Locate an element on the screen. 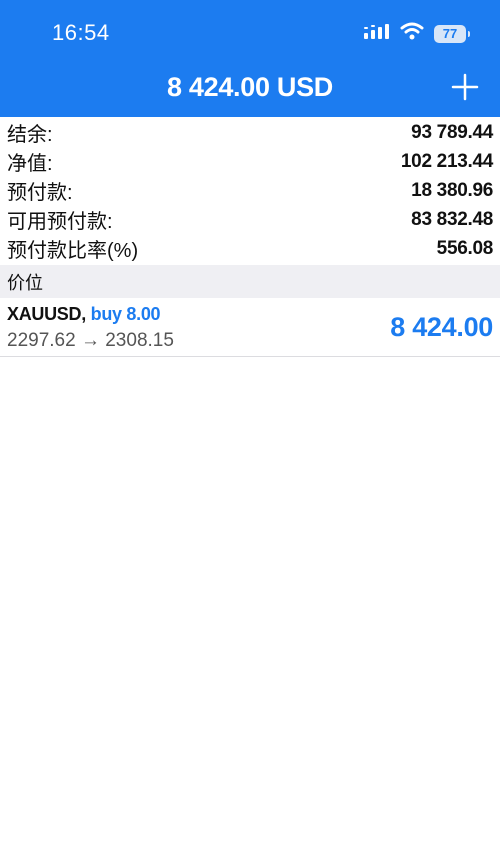 Image resolution: width=500 pixels, height=865 pixels. summary-row-margin: 预付款: 18 380.96 is located at coordinates (250, 190).